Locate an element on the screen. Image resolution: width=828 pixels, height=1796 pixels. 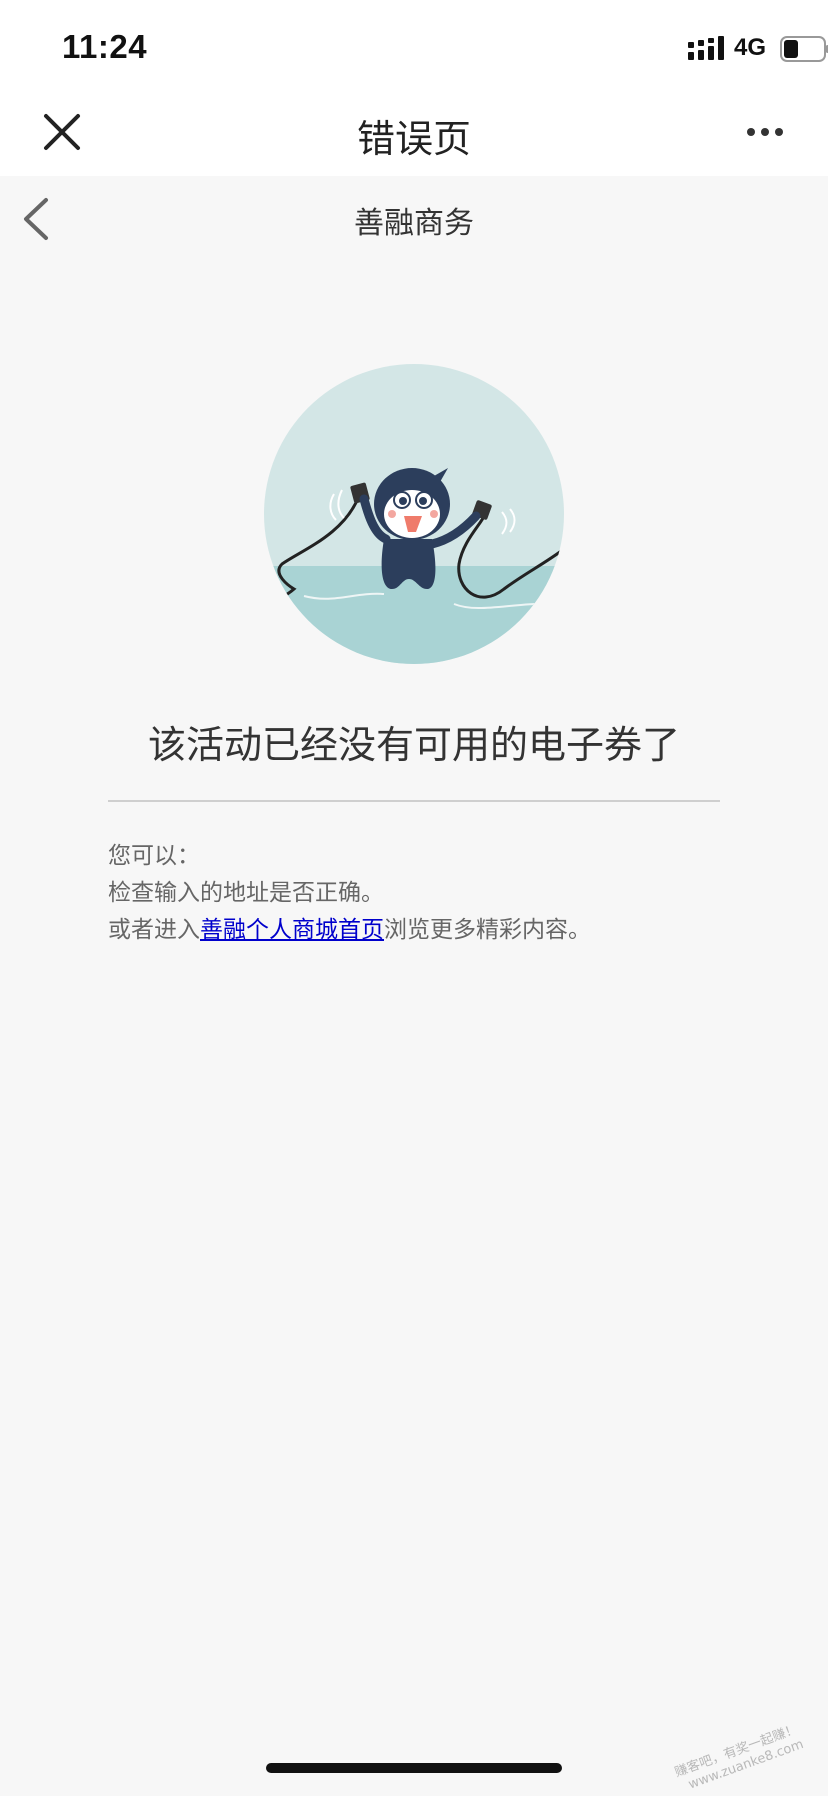
battery-icon is located at coordinates (804, 49).